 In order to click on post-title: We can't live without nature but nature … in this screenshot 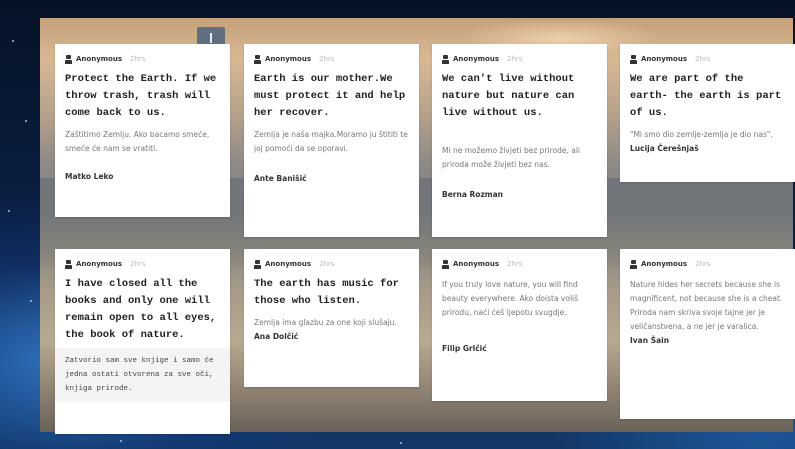, I will do `click(508, 96)`.